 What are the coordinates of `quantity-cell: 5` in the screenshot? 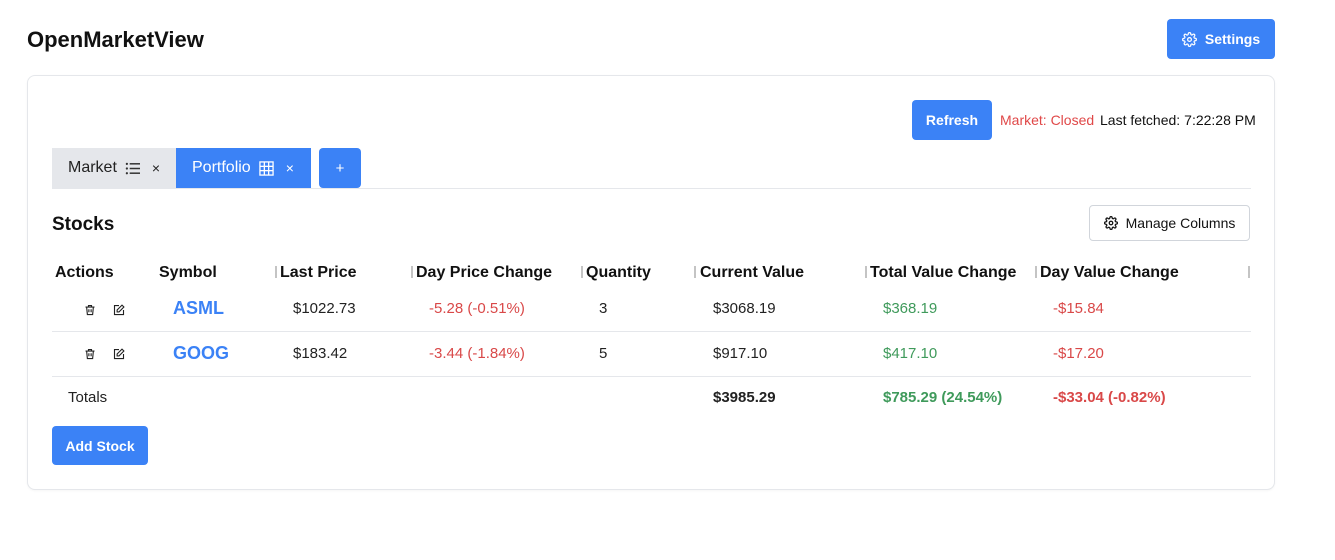 It's located at (603, 353).